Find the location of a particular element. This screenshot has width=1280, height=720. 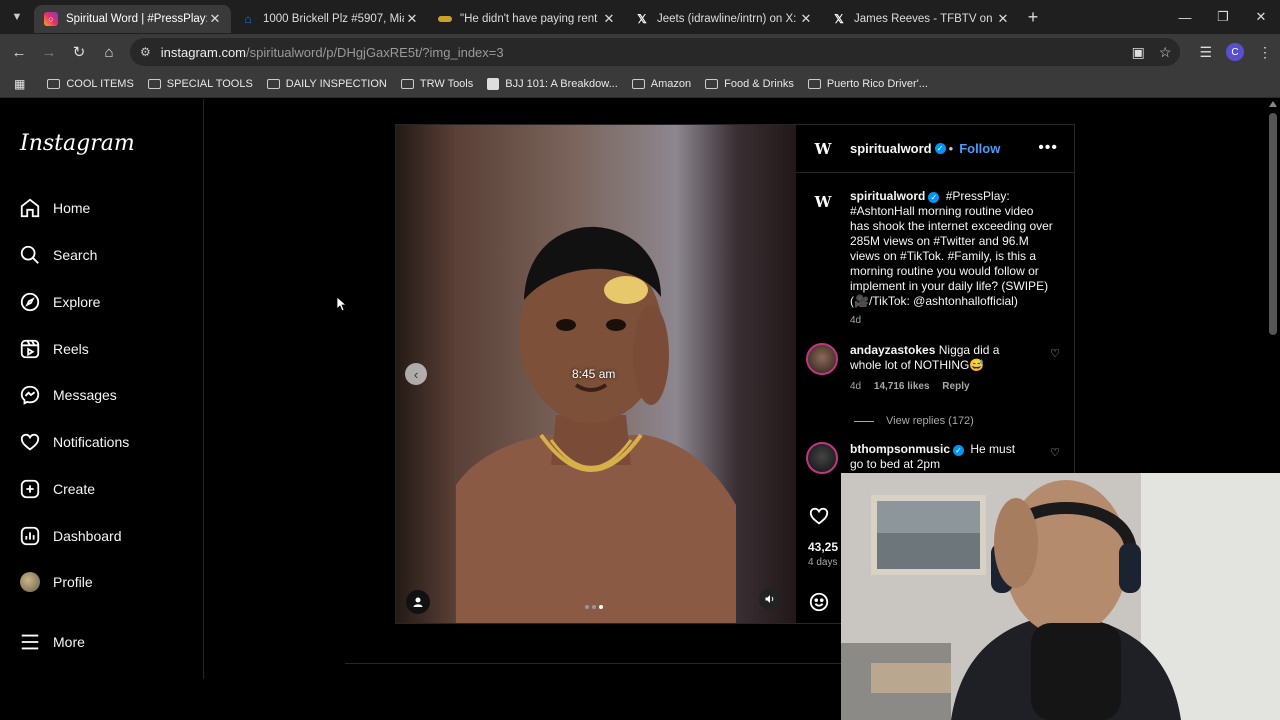

bookmark-folder: Amazon is located at coordinates (661, 83).